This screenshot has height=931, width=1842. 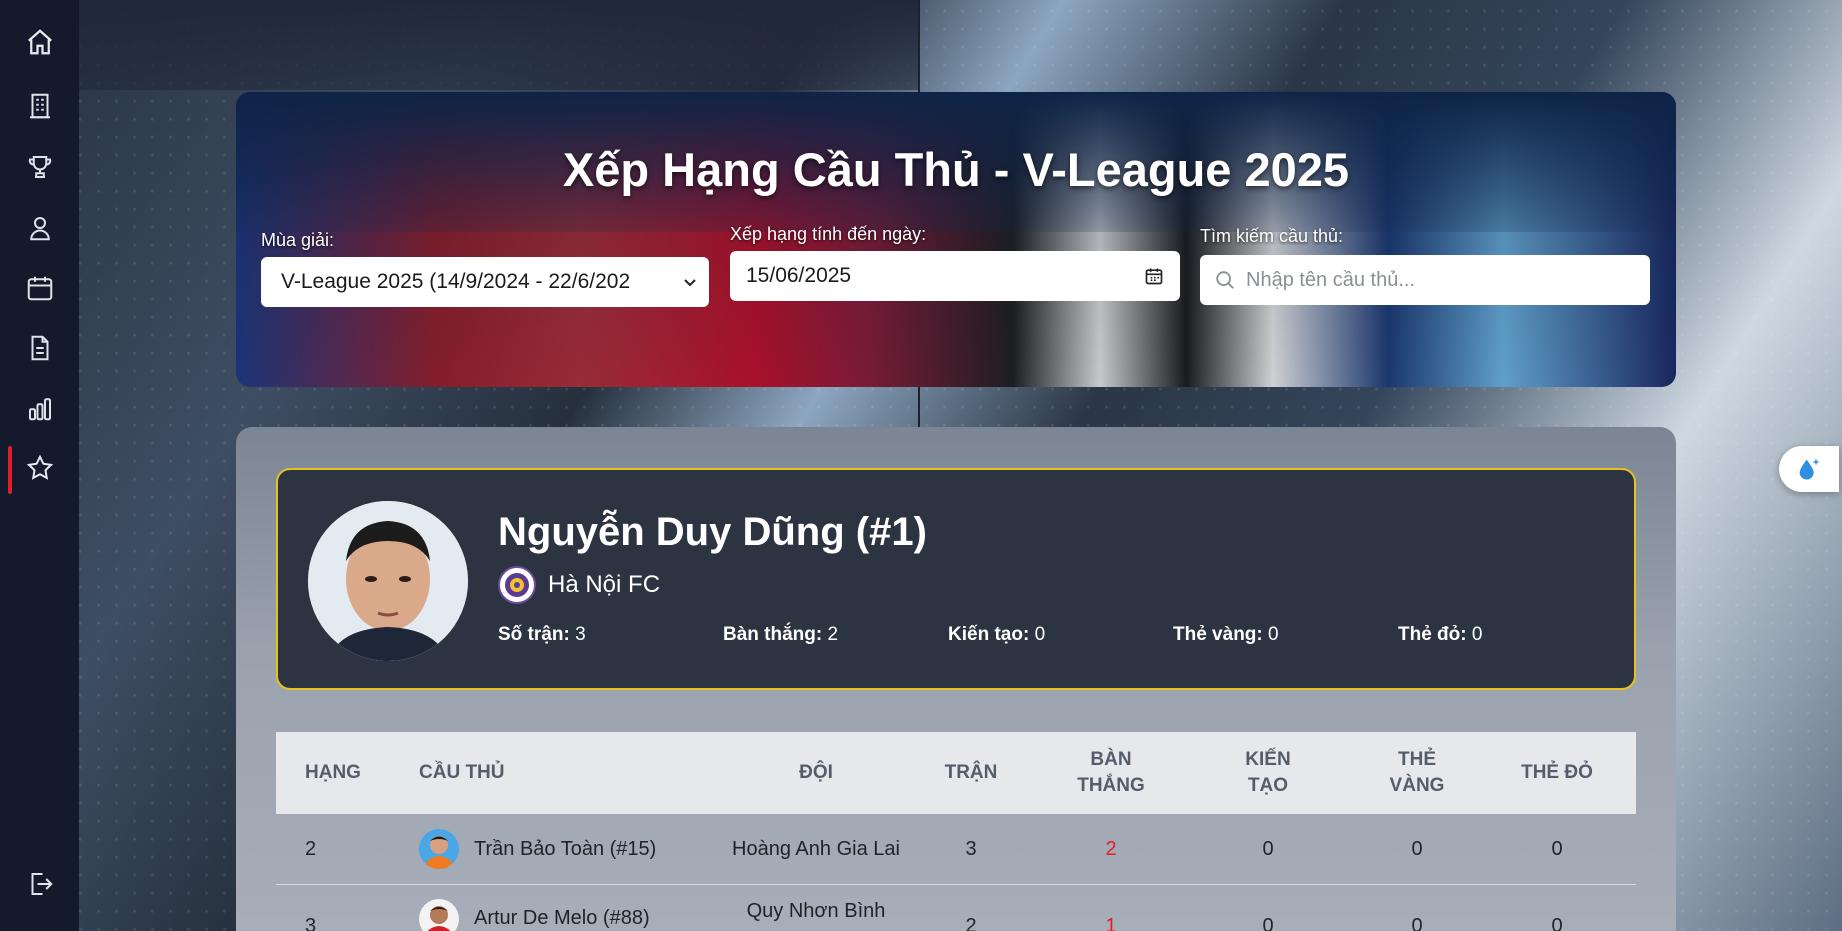 I want to click on trophy-icon, so click(x=39, y=167).